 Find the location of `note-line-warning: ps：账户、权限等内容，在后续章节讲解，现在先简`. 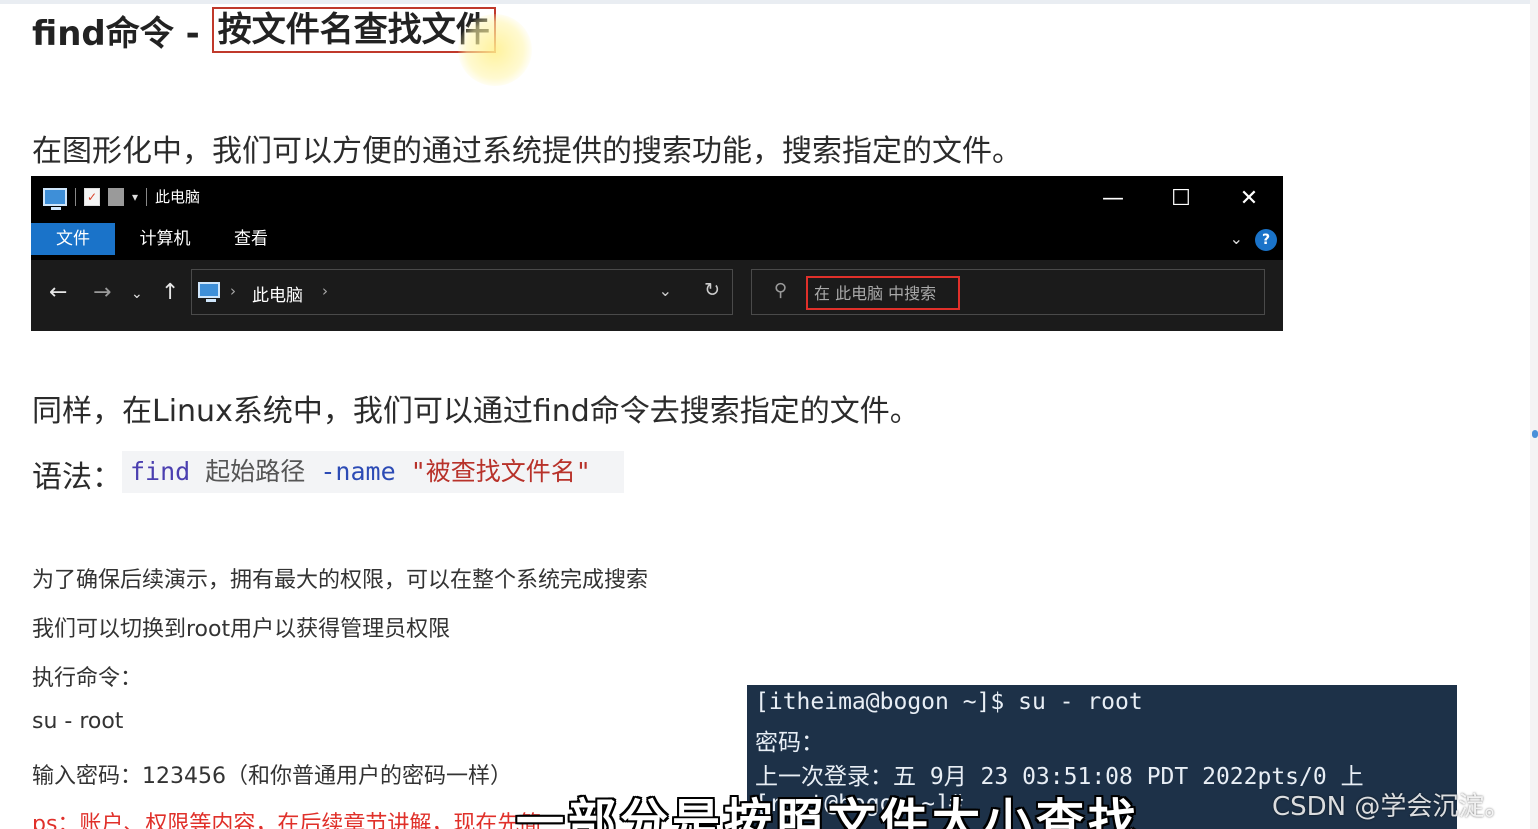

note-line-warning: ps：账户、权限等内容，在后续章节讲解，现在先简 is located at coordinates (287, 820).